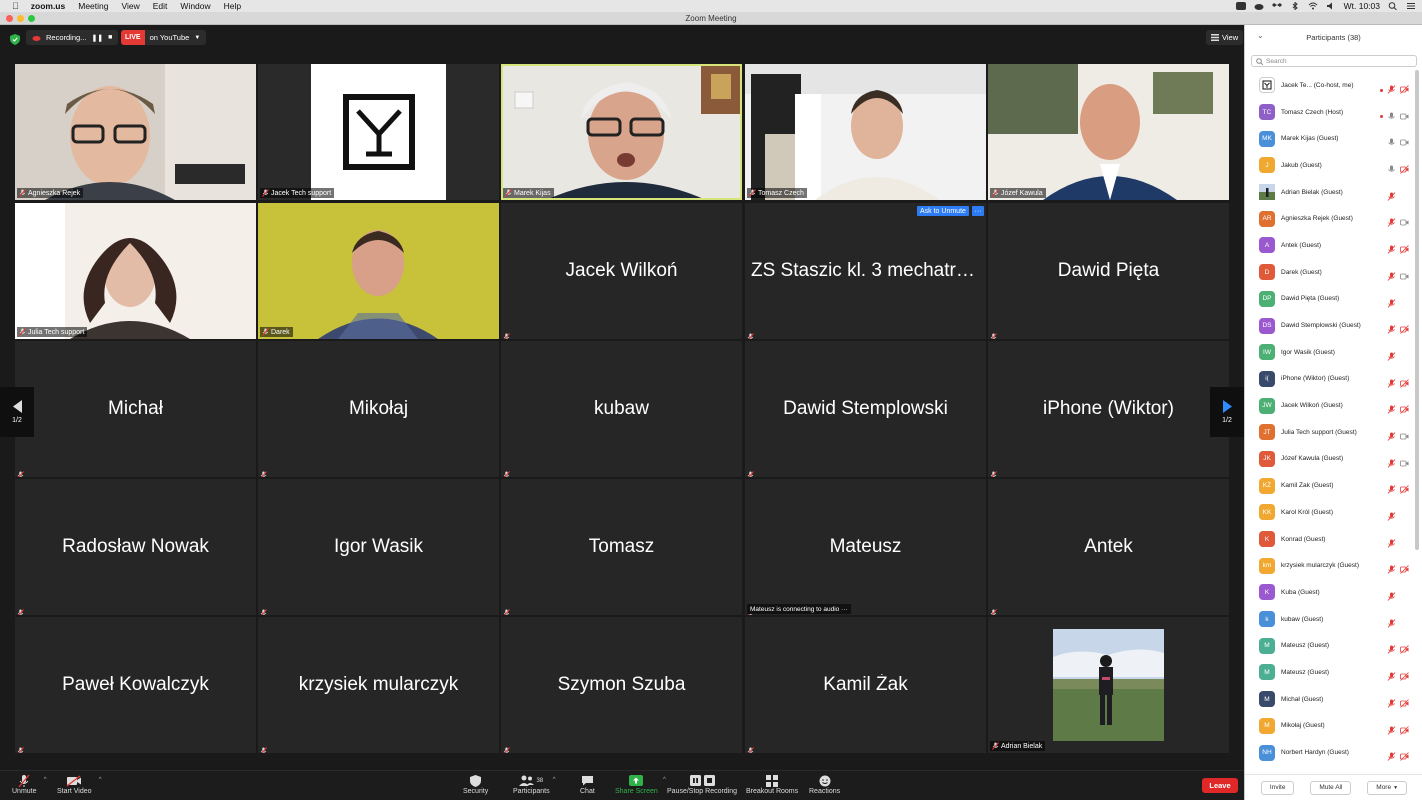 The height and width of the screenshot is (800, 1422). What do you see at coordinates (378, 271) in the screenshot?
I see `video-tile: Darek` at bounding box center [378, 271].